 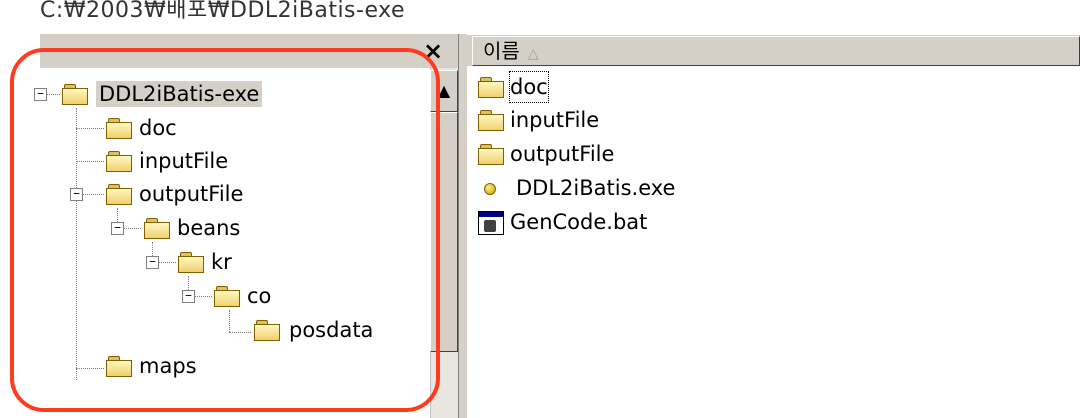 I want to click on sort-ascending-icon: △, so click(x=533, y=54).